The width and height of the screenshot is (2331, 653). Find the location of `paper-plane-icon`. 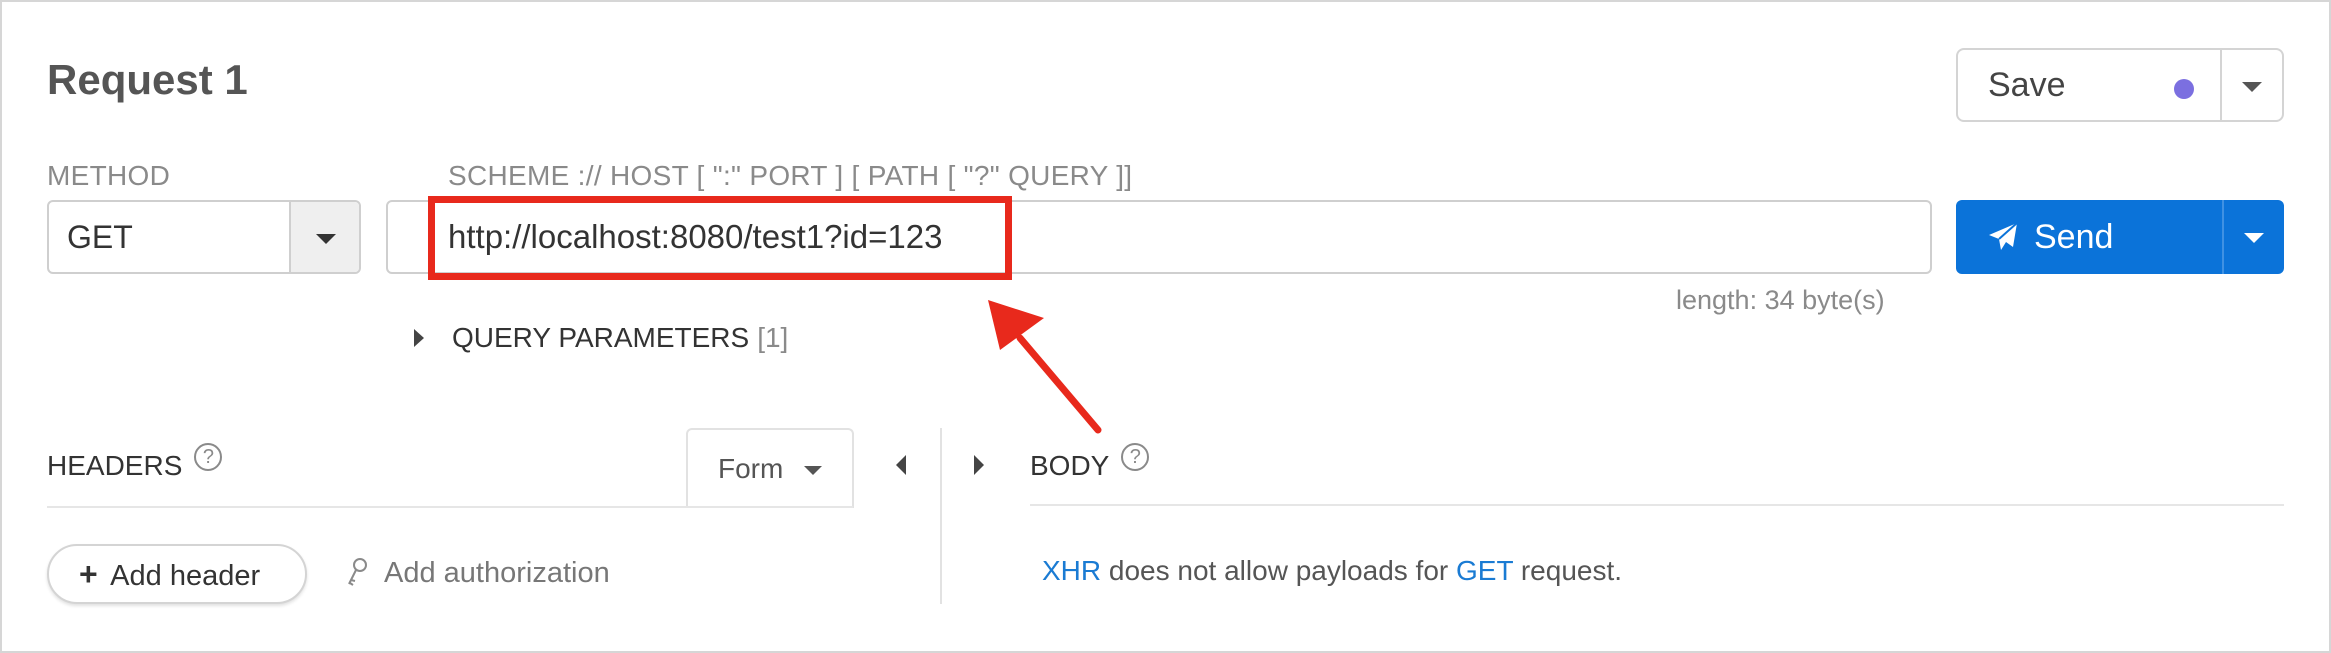

paper-plane-icon is located at coordinates (2003, 236).